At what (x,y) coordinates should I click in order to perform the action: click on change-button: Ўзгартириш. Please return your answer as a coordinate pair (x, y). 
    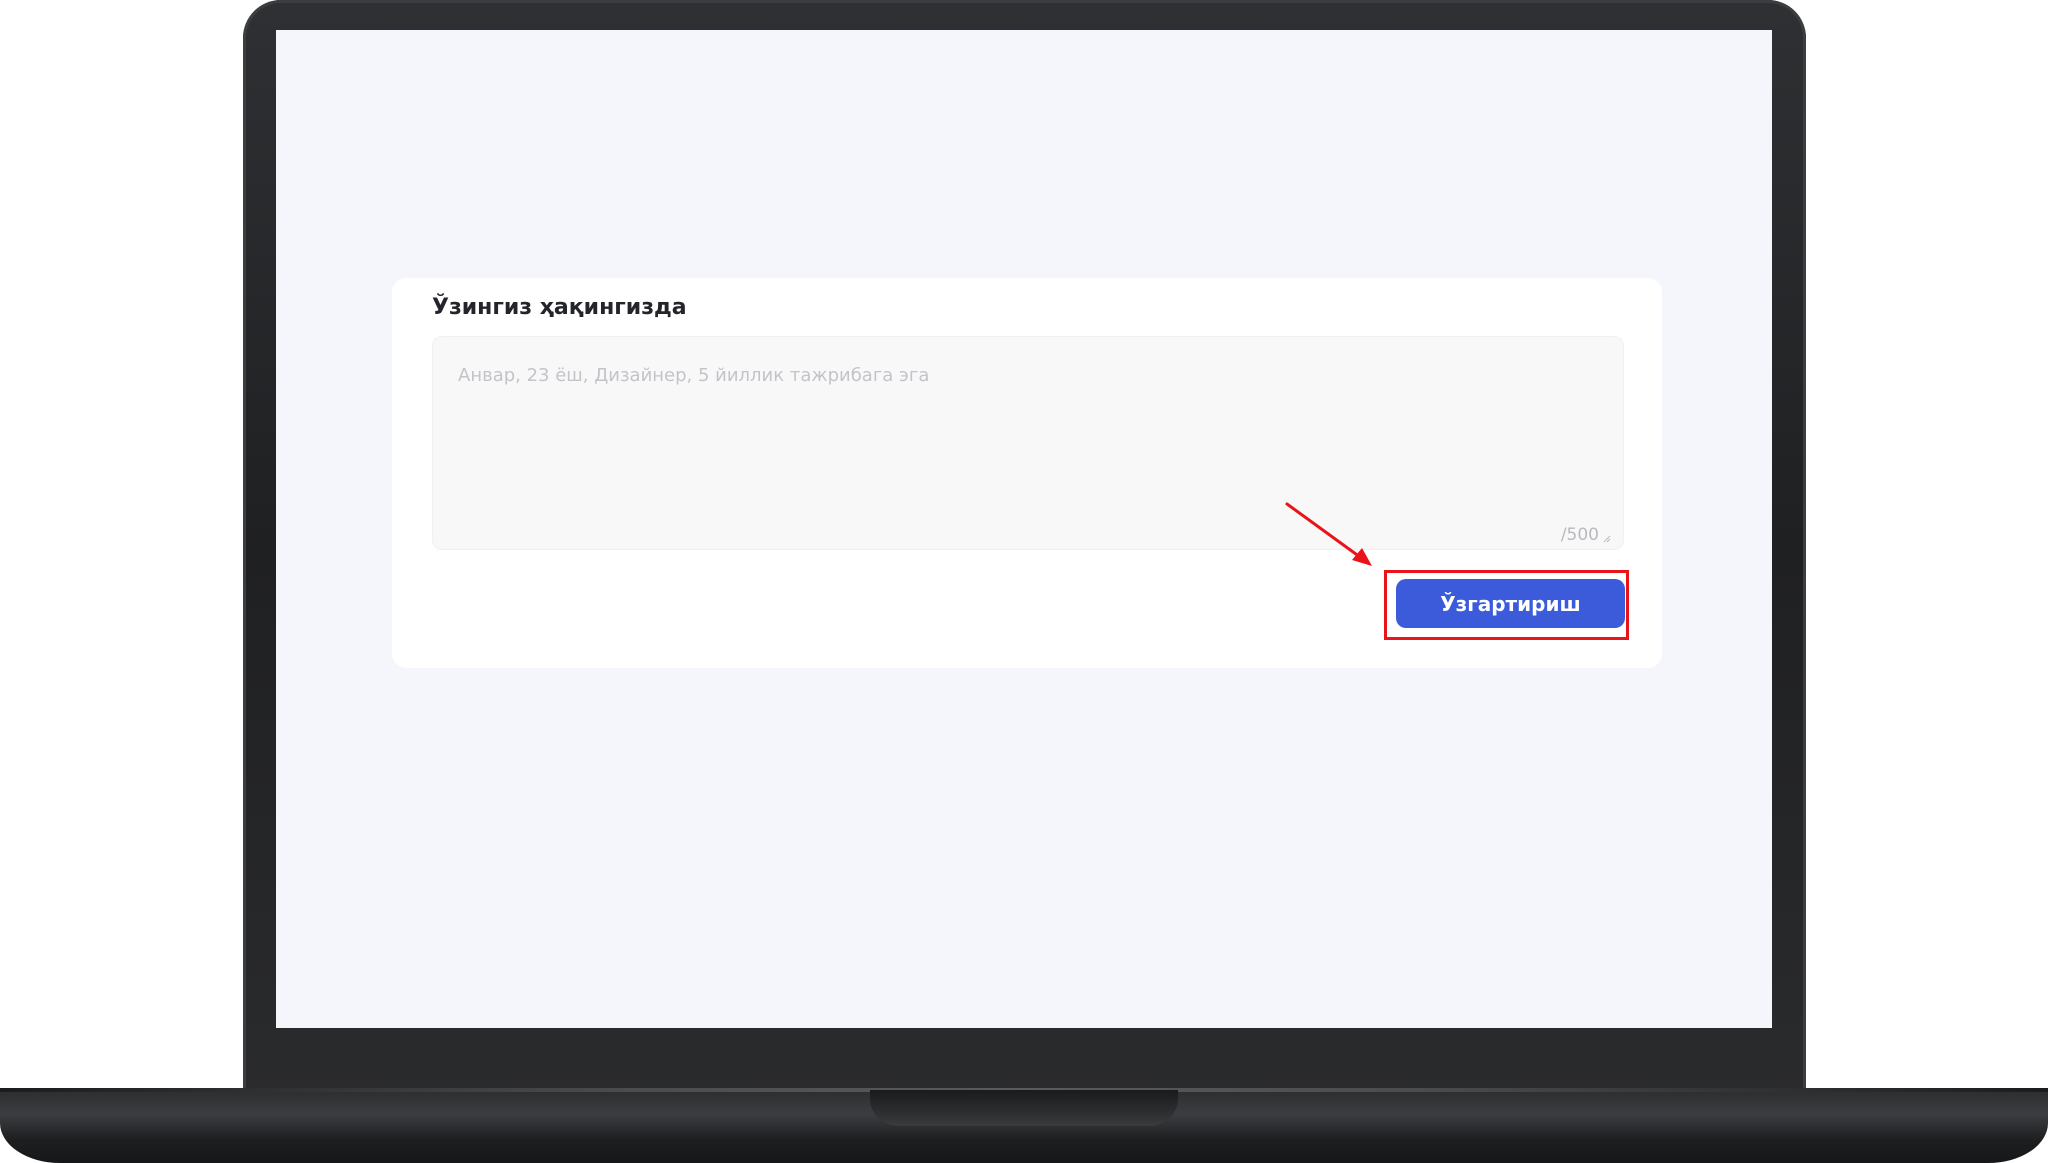
    Looking at the image, I should click on (1510, 603).